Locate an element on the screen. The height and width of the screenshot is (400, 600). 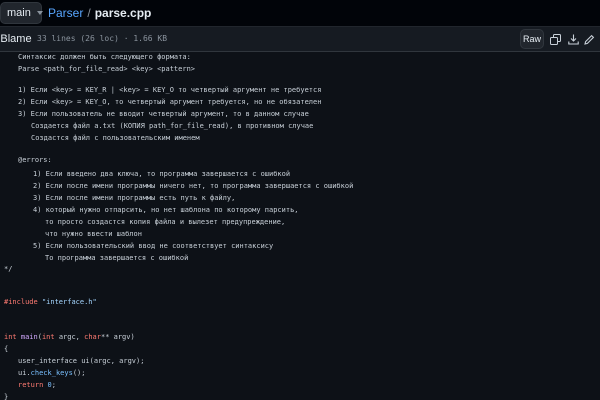
code-token: ; is located at coordinates (53, 385).